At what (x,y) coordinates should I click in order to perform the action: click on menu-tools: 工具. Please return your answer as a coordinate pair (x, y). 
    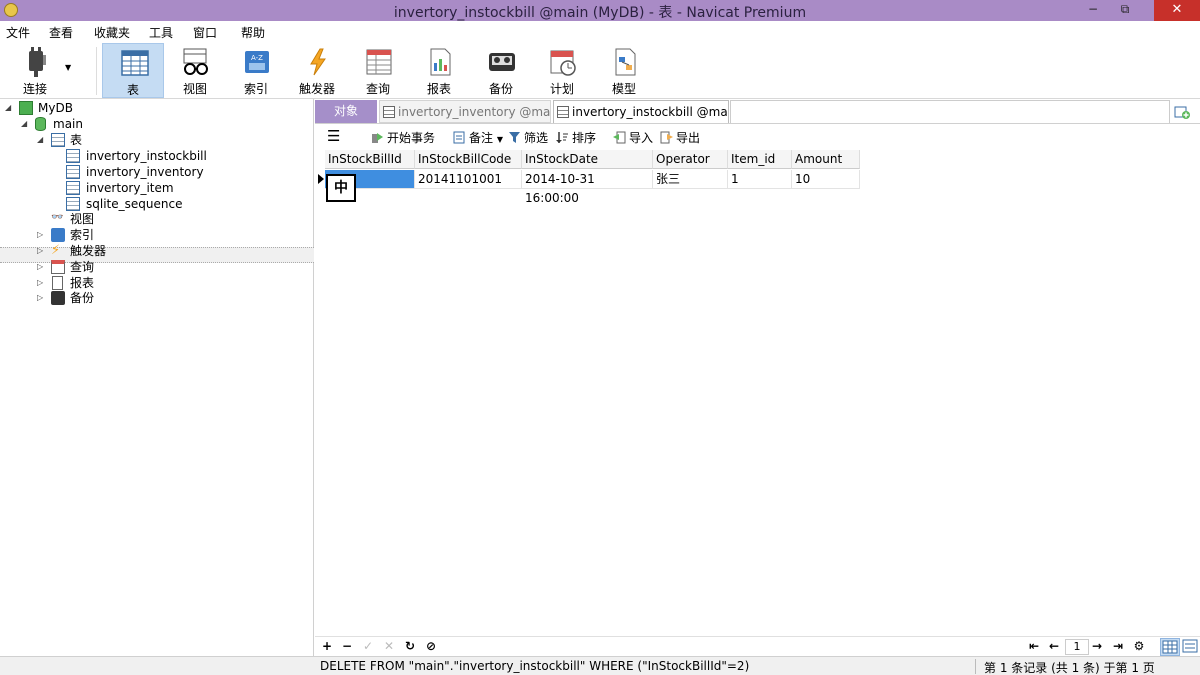
    Looking at the image, I should click on (161, 32).